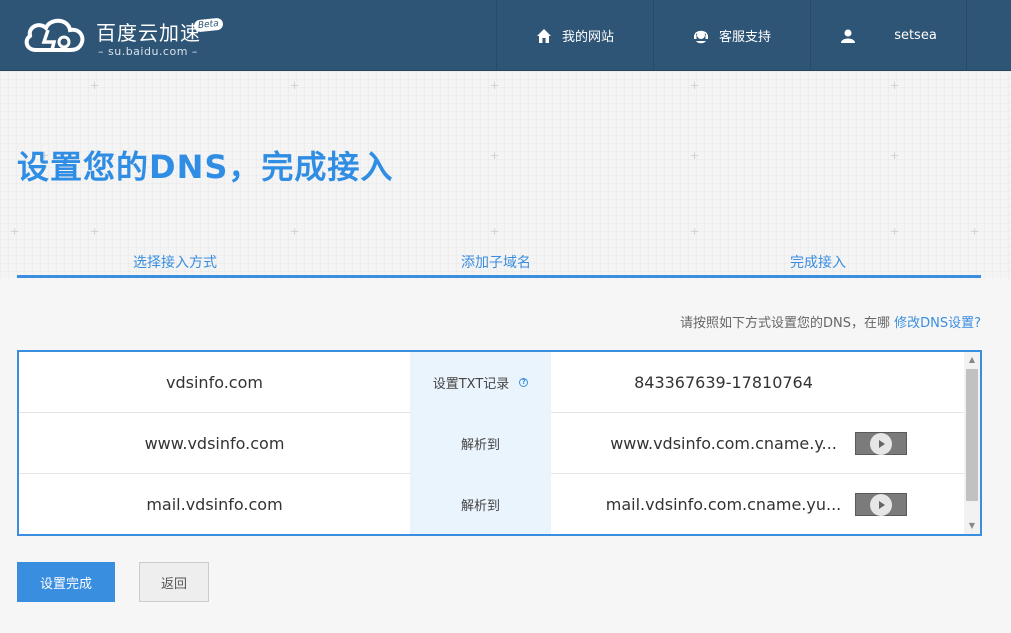 The height and width of the screenshot is (633, 1011). I want to click on table-row: vdsinfo.com 设置TXT记录 ? 843367639-17810764, so click(491, 382).